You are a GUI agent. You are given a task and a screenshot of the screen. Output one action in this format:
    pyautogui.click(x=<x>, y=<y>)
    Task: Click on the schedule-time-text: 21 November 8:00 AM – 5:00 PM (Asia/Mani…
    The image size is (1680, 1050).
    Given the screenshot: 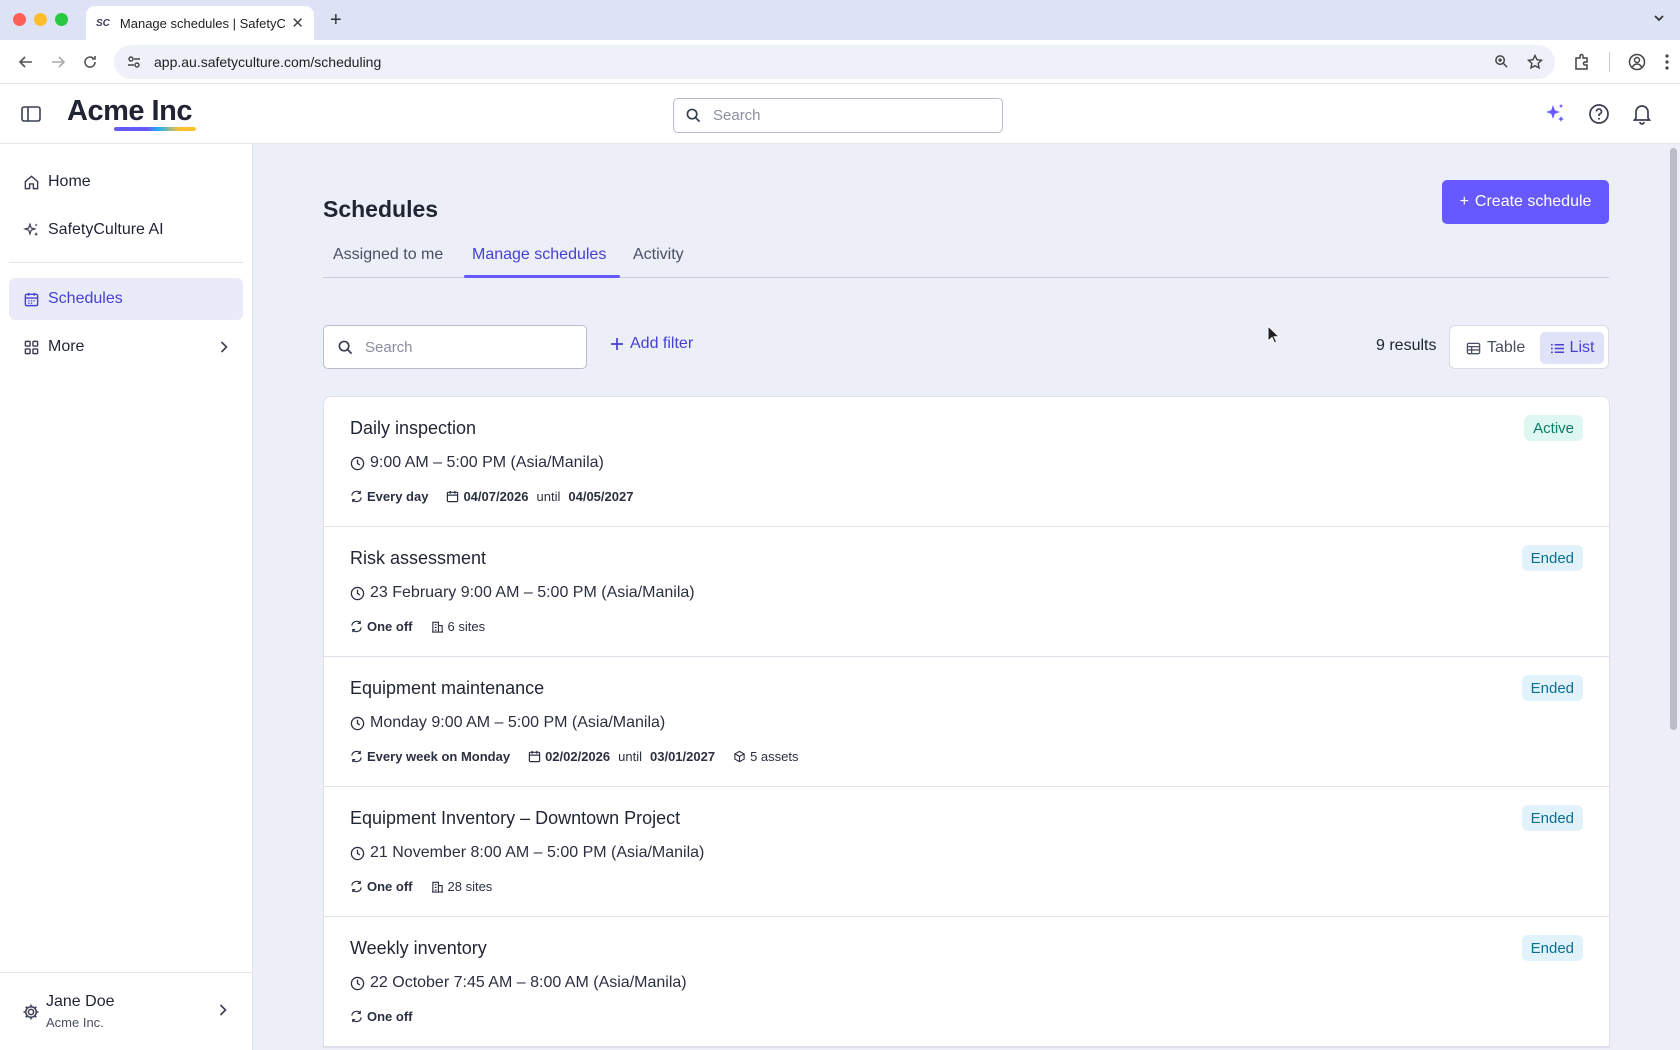 What is the action you would take?
    pyautogui.click(x=537, y=852)
    